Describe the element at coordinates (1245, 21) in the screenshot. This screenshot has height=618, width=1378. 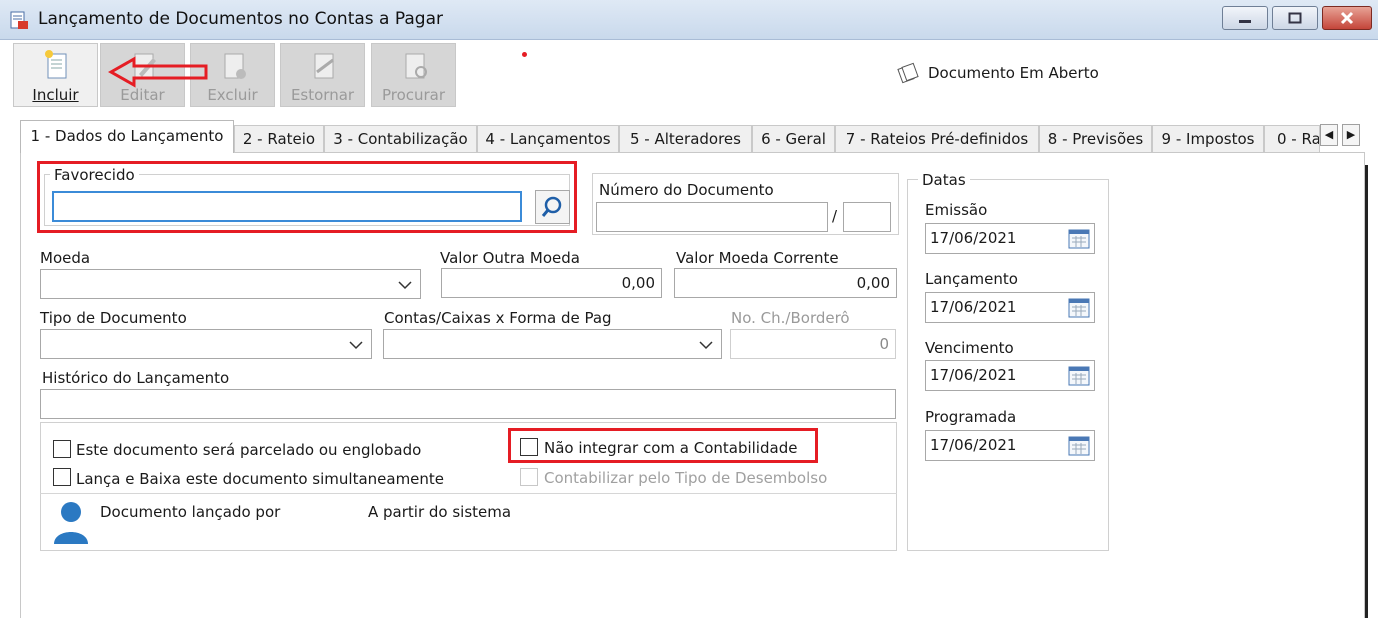
I see `minimize-icon` at that location.